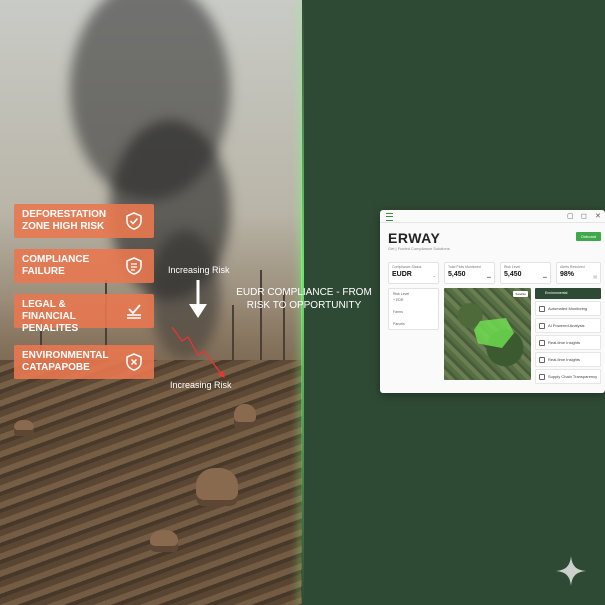  Describe the element at coordinates (65, 361) in the screenshot. I see `risk-label: ENVIRONMENTAL CATAPAPOBE` at that location.